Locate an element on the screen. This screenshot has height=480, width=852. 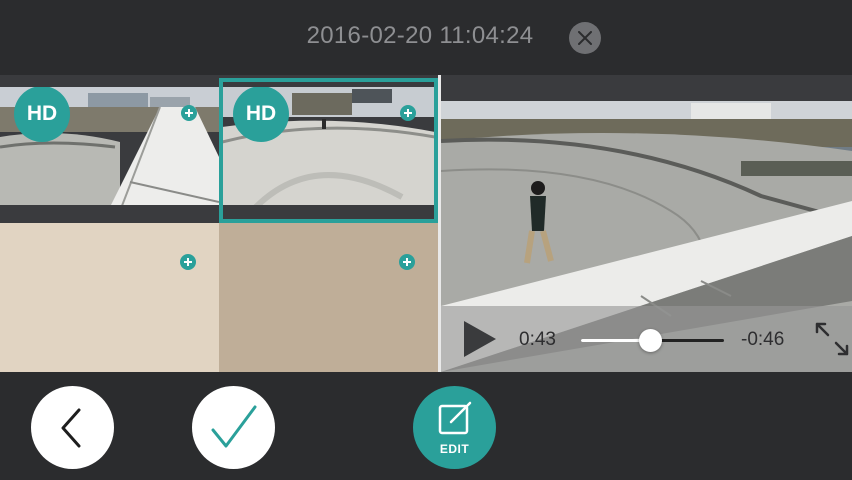
clip-timestamp-title: 2016-02-20 11:04:24 is located at coordinates (420, 35).